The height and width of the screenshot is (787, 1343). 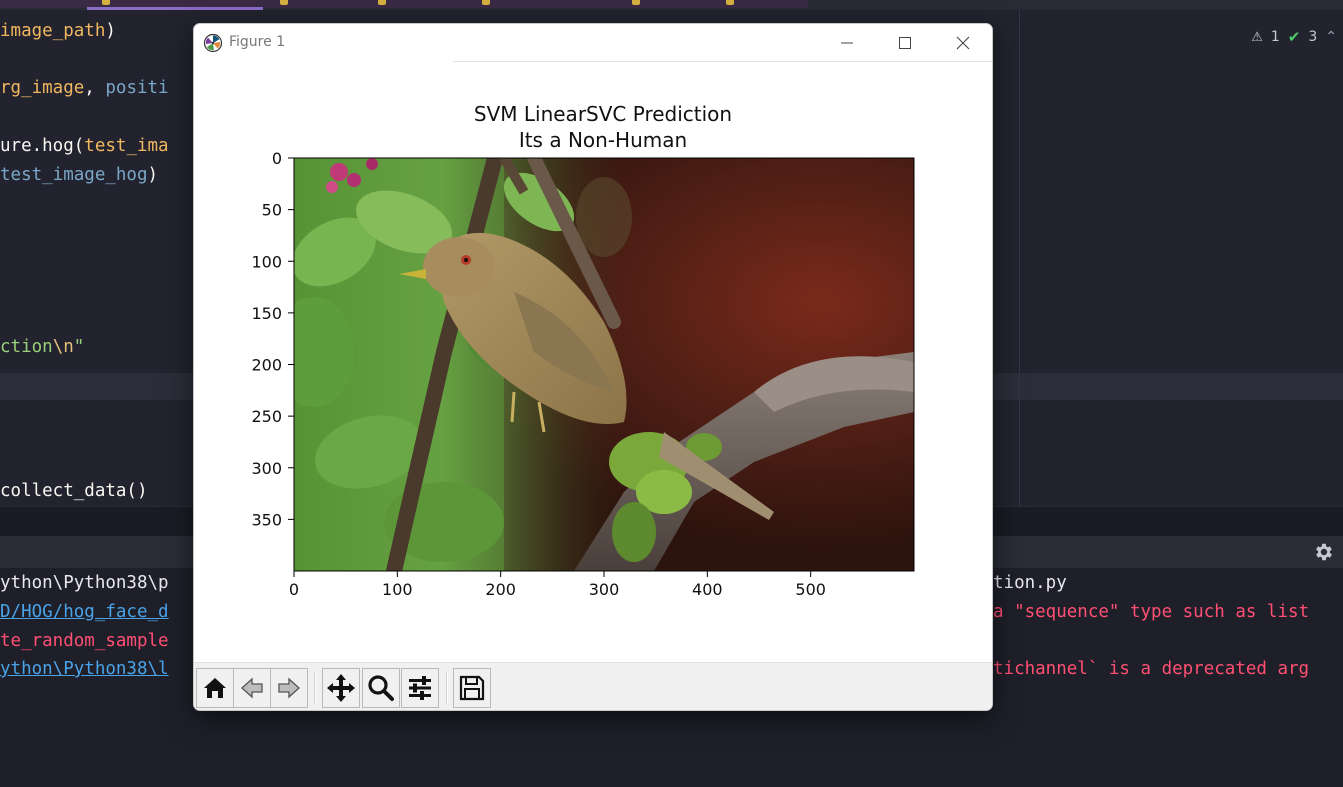 I want to click on pan-button, so click(x=341, y=688).